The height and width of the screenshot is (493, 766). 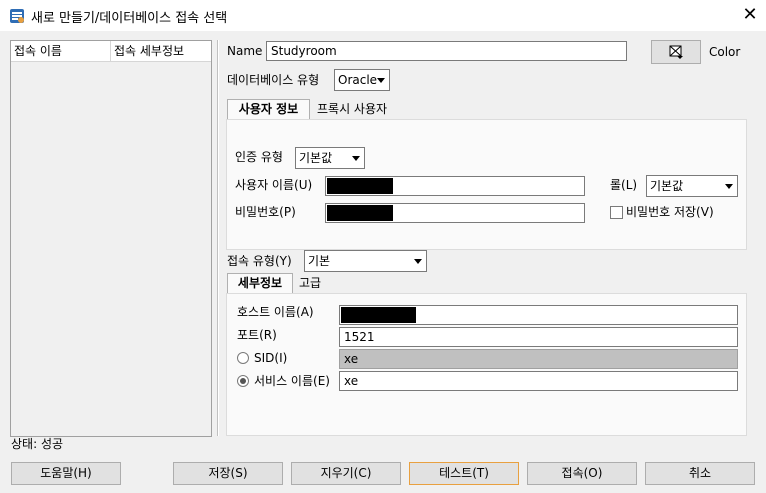 I want to click on auth-type-select: 기본값, so click(x=330, y=158).